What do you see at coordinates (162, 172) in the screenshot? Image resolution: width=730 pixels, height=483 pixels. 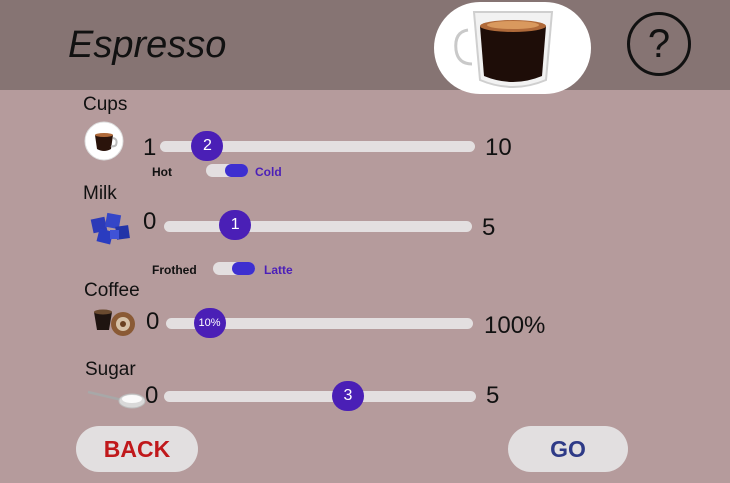 I see `hot-label: Hot` at bounding box center [162, 172].